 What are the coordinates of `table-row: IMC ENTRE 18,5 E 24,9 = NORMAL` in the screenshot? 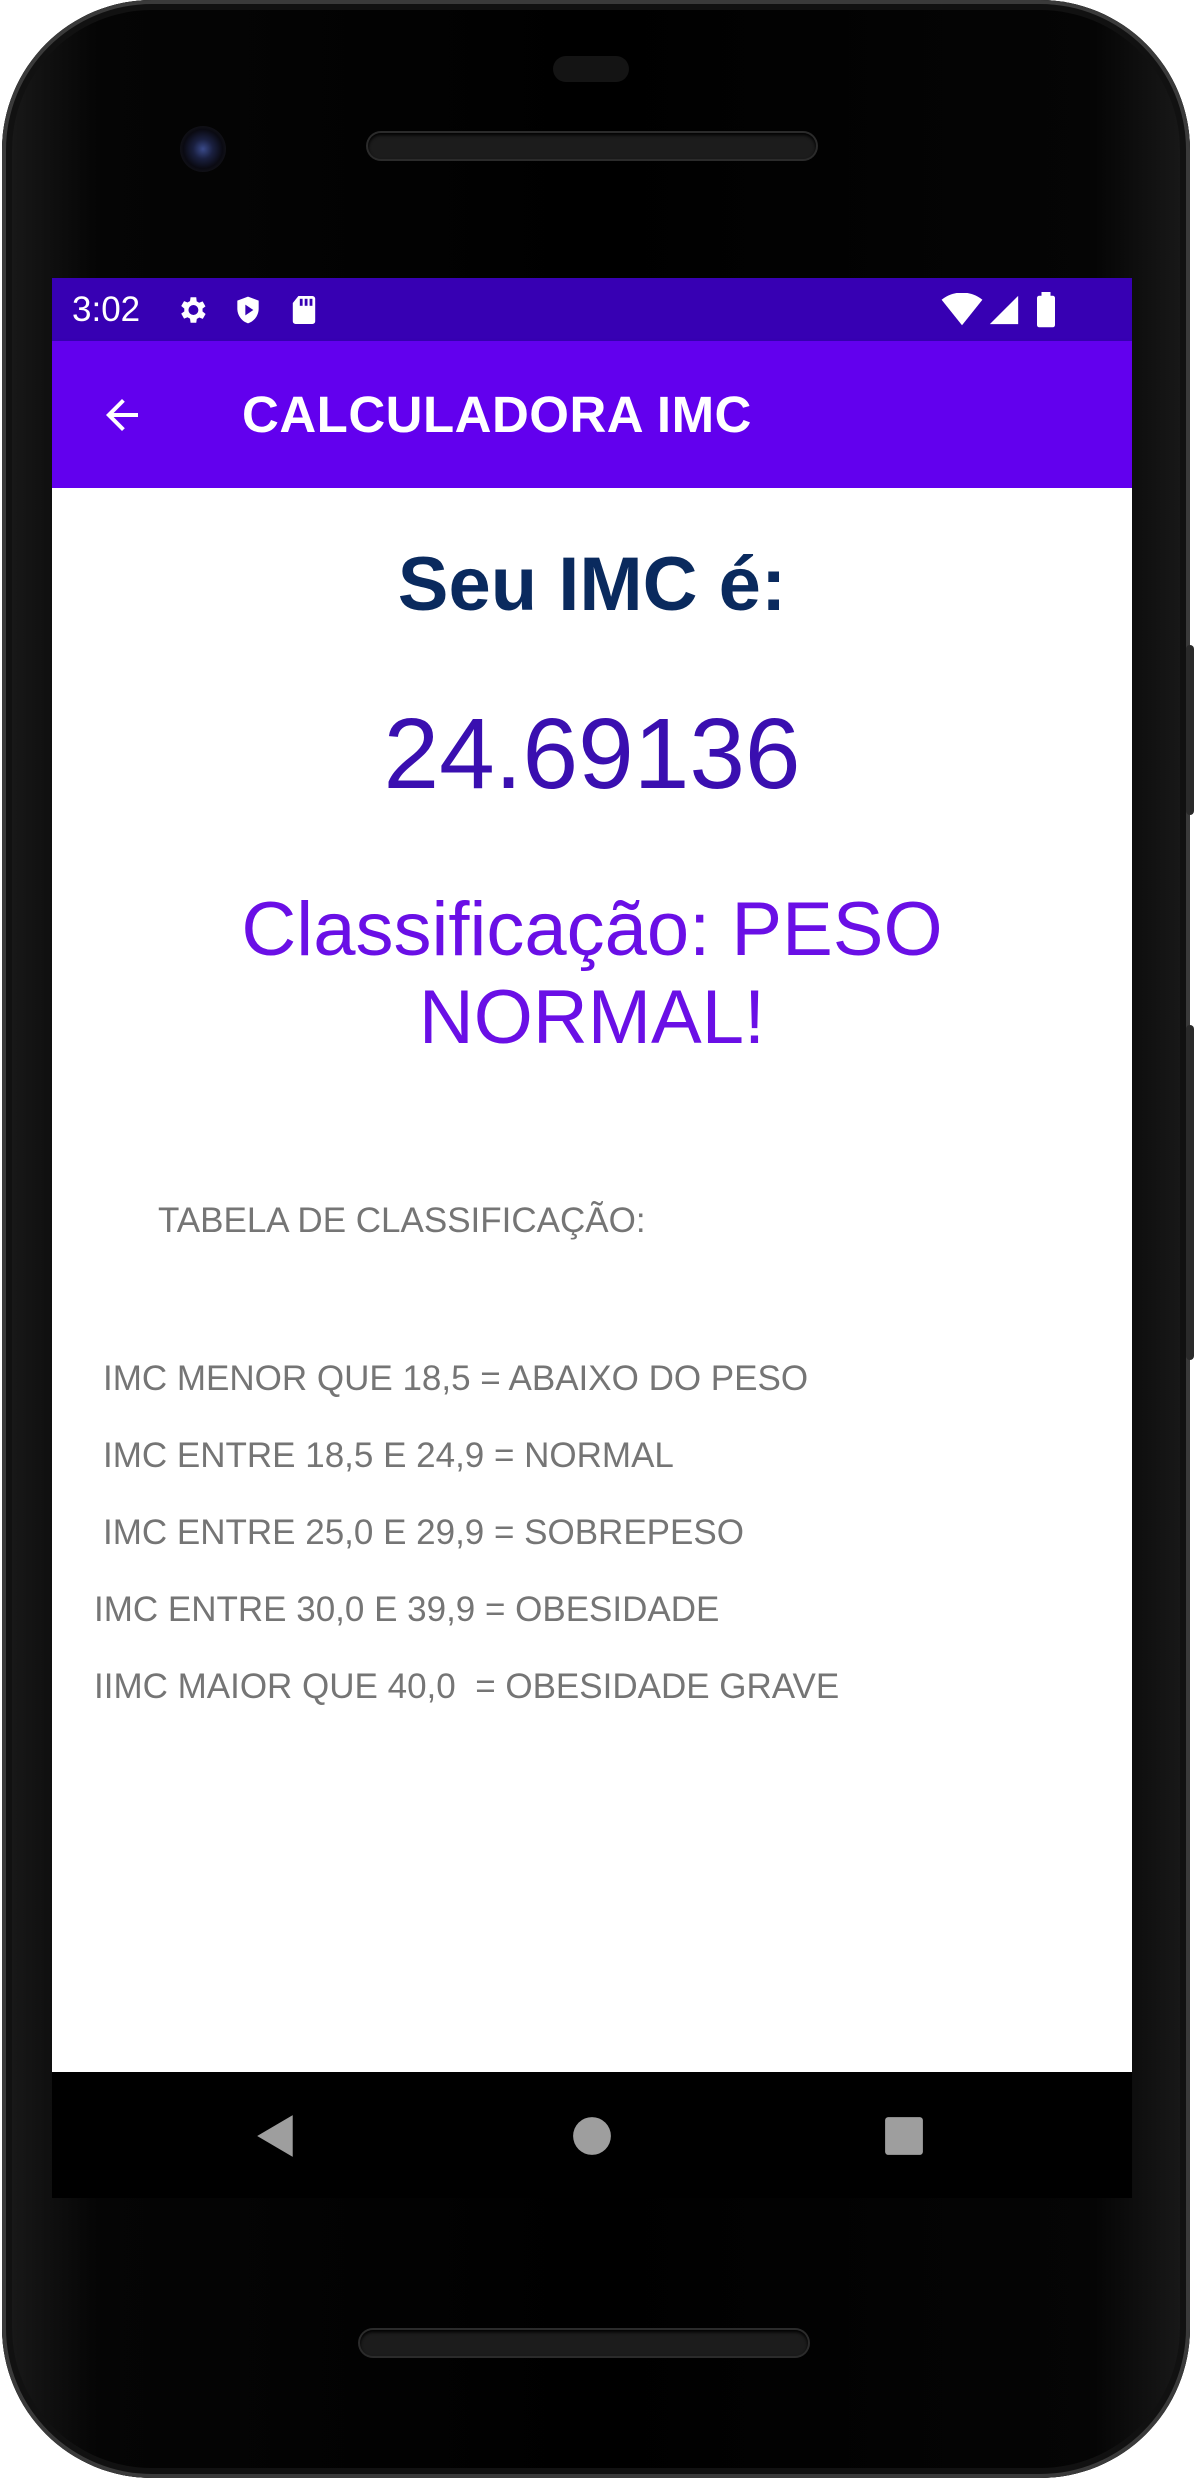 It's located at (388, 1455).